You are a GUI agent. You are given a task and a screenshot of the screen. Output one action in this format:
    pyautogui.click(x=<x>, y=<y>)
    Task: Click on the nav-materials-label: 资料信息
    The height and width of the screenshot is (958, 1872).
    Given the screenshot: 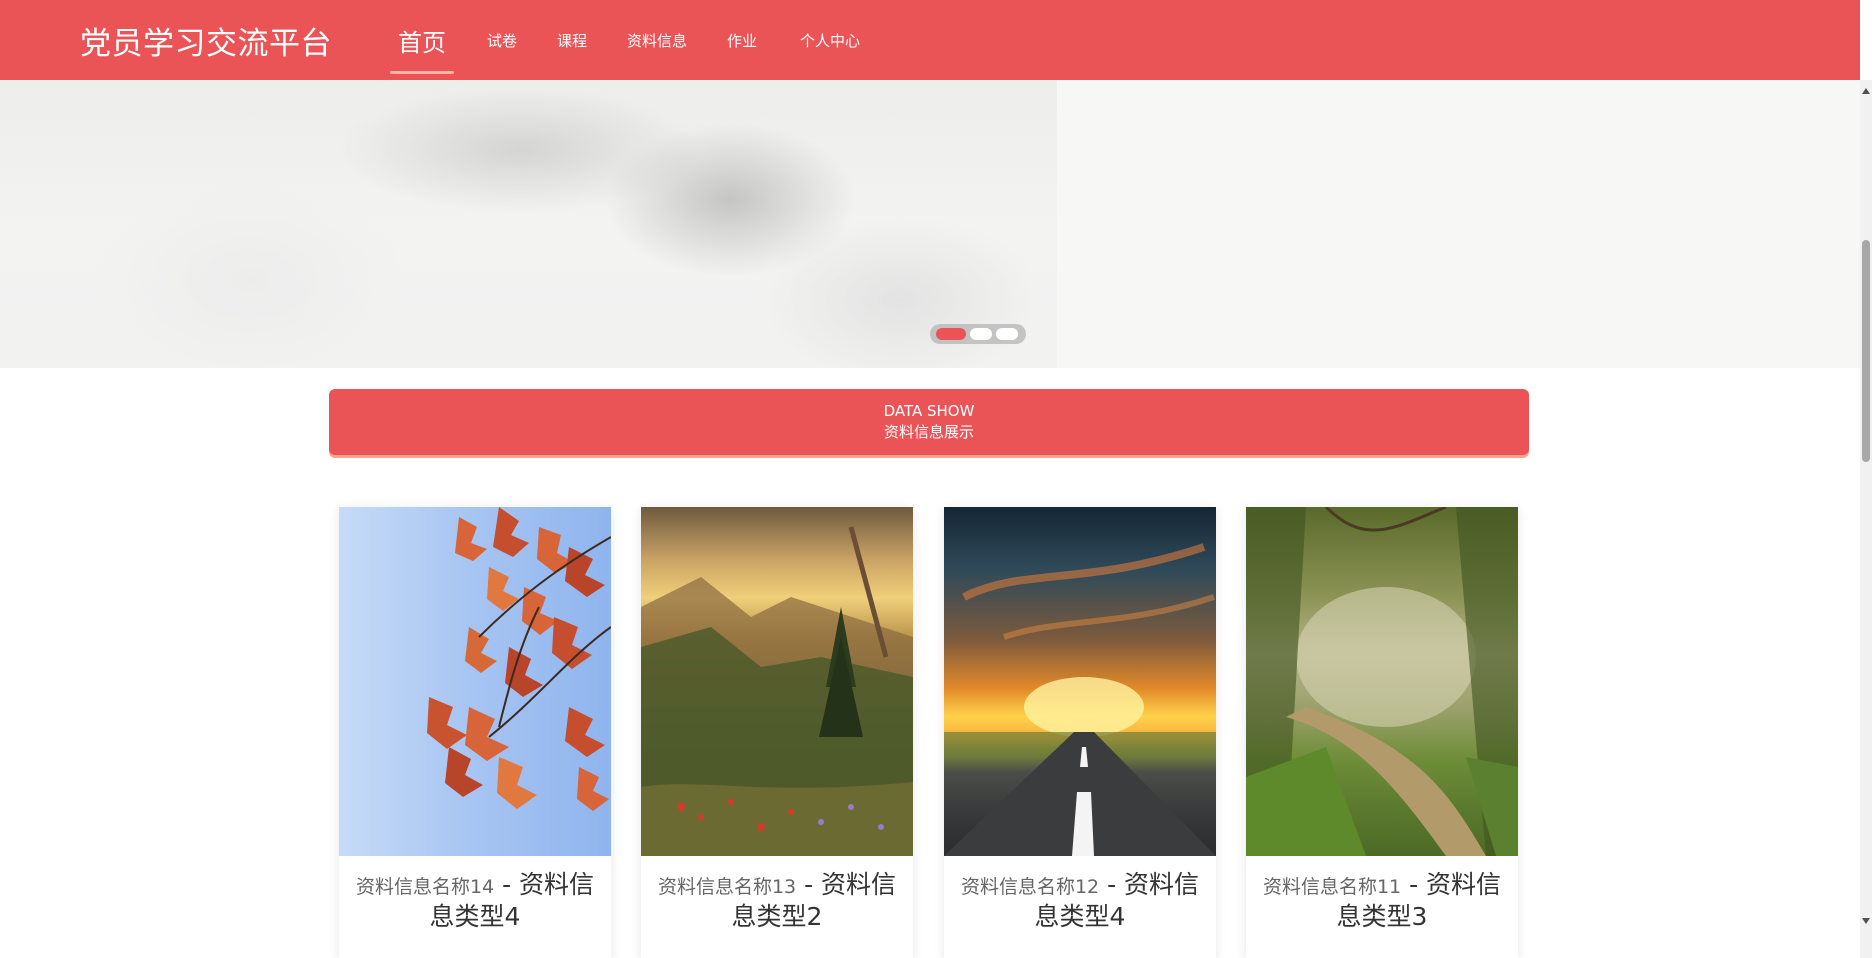 What is the action you would take?
    pyautogui.click(x=656, y=40)
    